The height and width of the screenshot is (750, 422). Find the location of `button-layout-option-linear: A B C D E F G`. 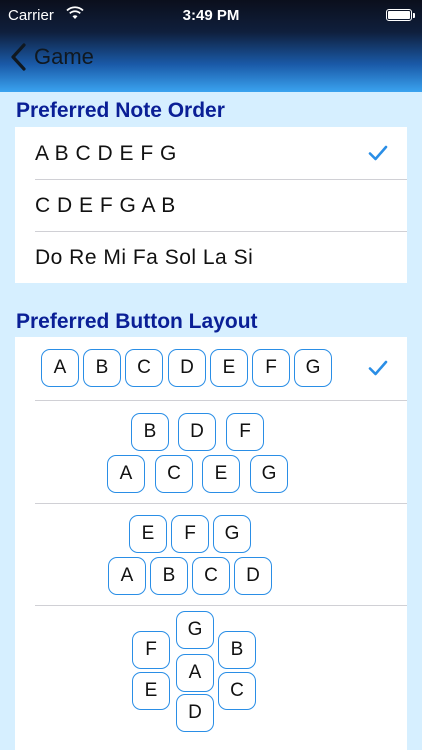

button-layout-option-linear: A B C D E F G is located at coordinates (211, 368).